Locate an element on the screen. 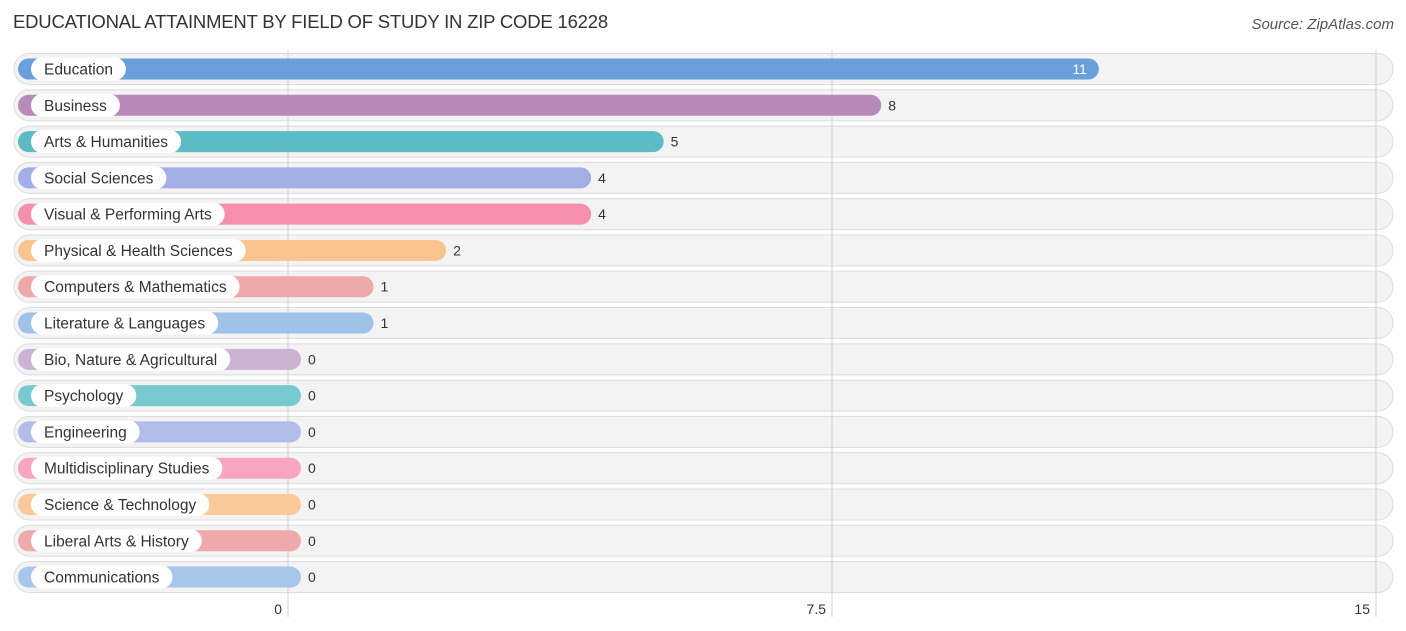 This screenshot has height=631, width=1406. category-label: Engineering is located at coordinates (85, 432).